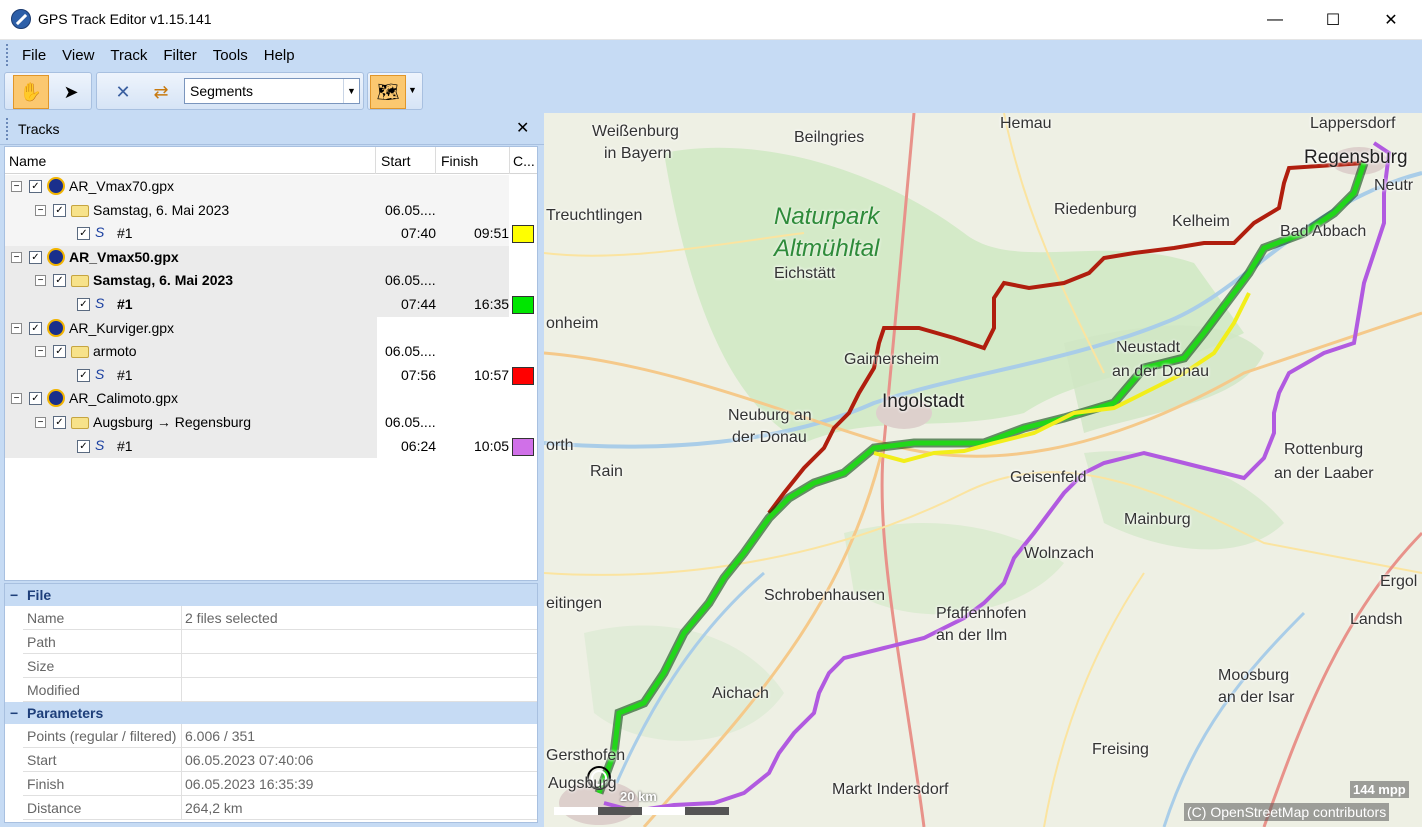  What do you see at coordinates (124, 256) in the screenshot?
I see `tree-label: AR_Vmax50.gpx` at bounding box center [124, 256].